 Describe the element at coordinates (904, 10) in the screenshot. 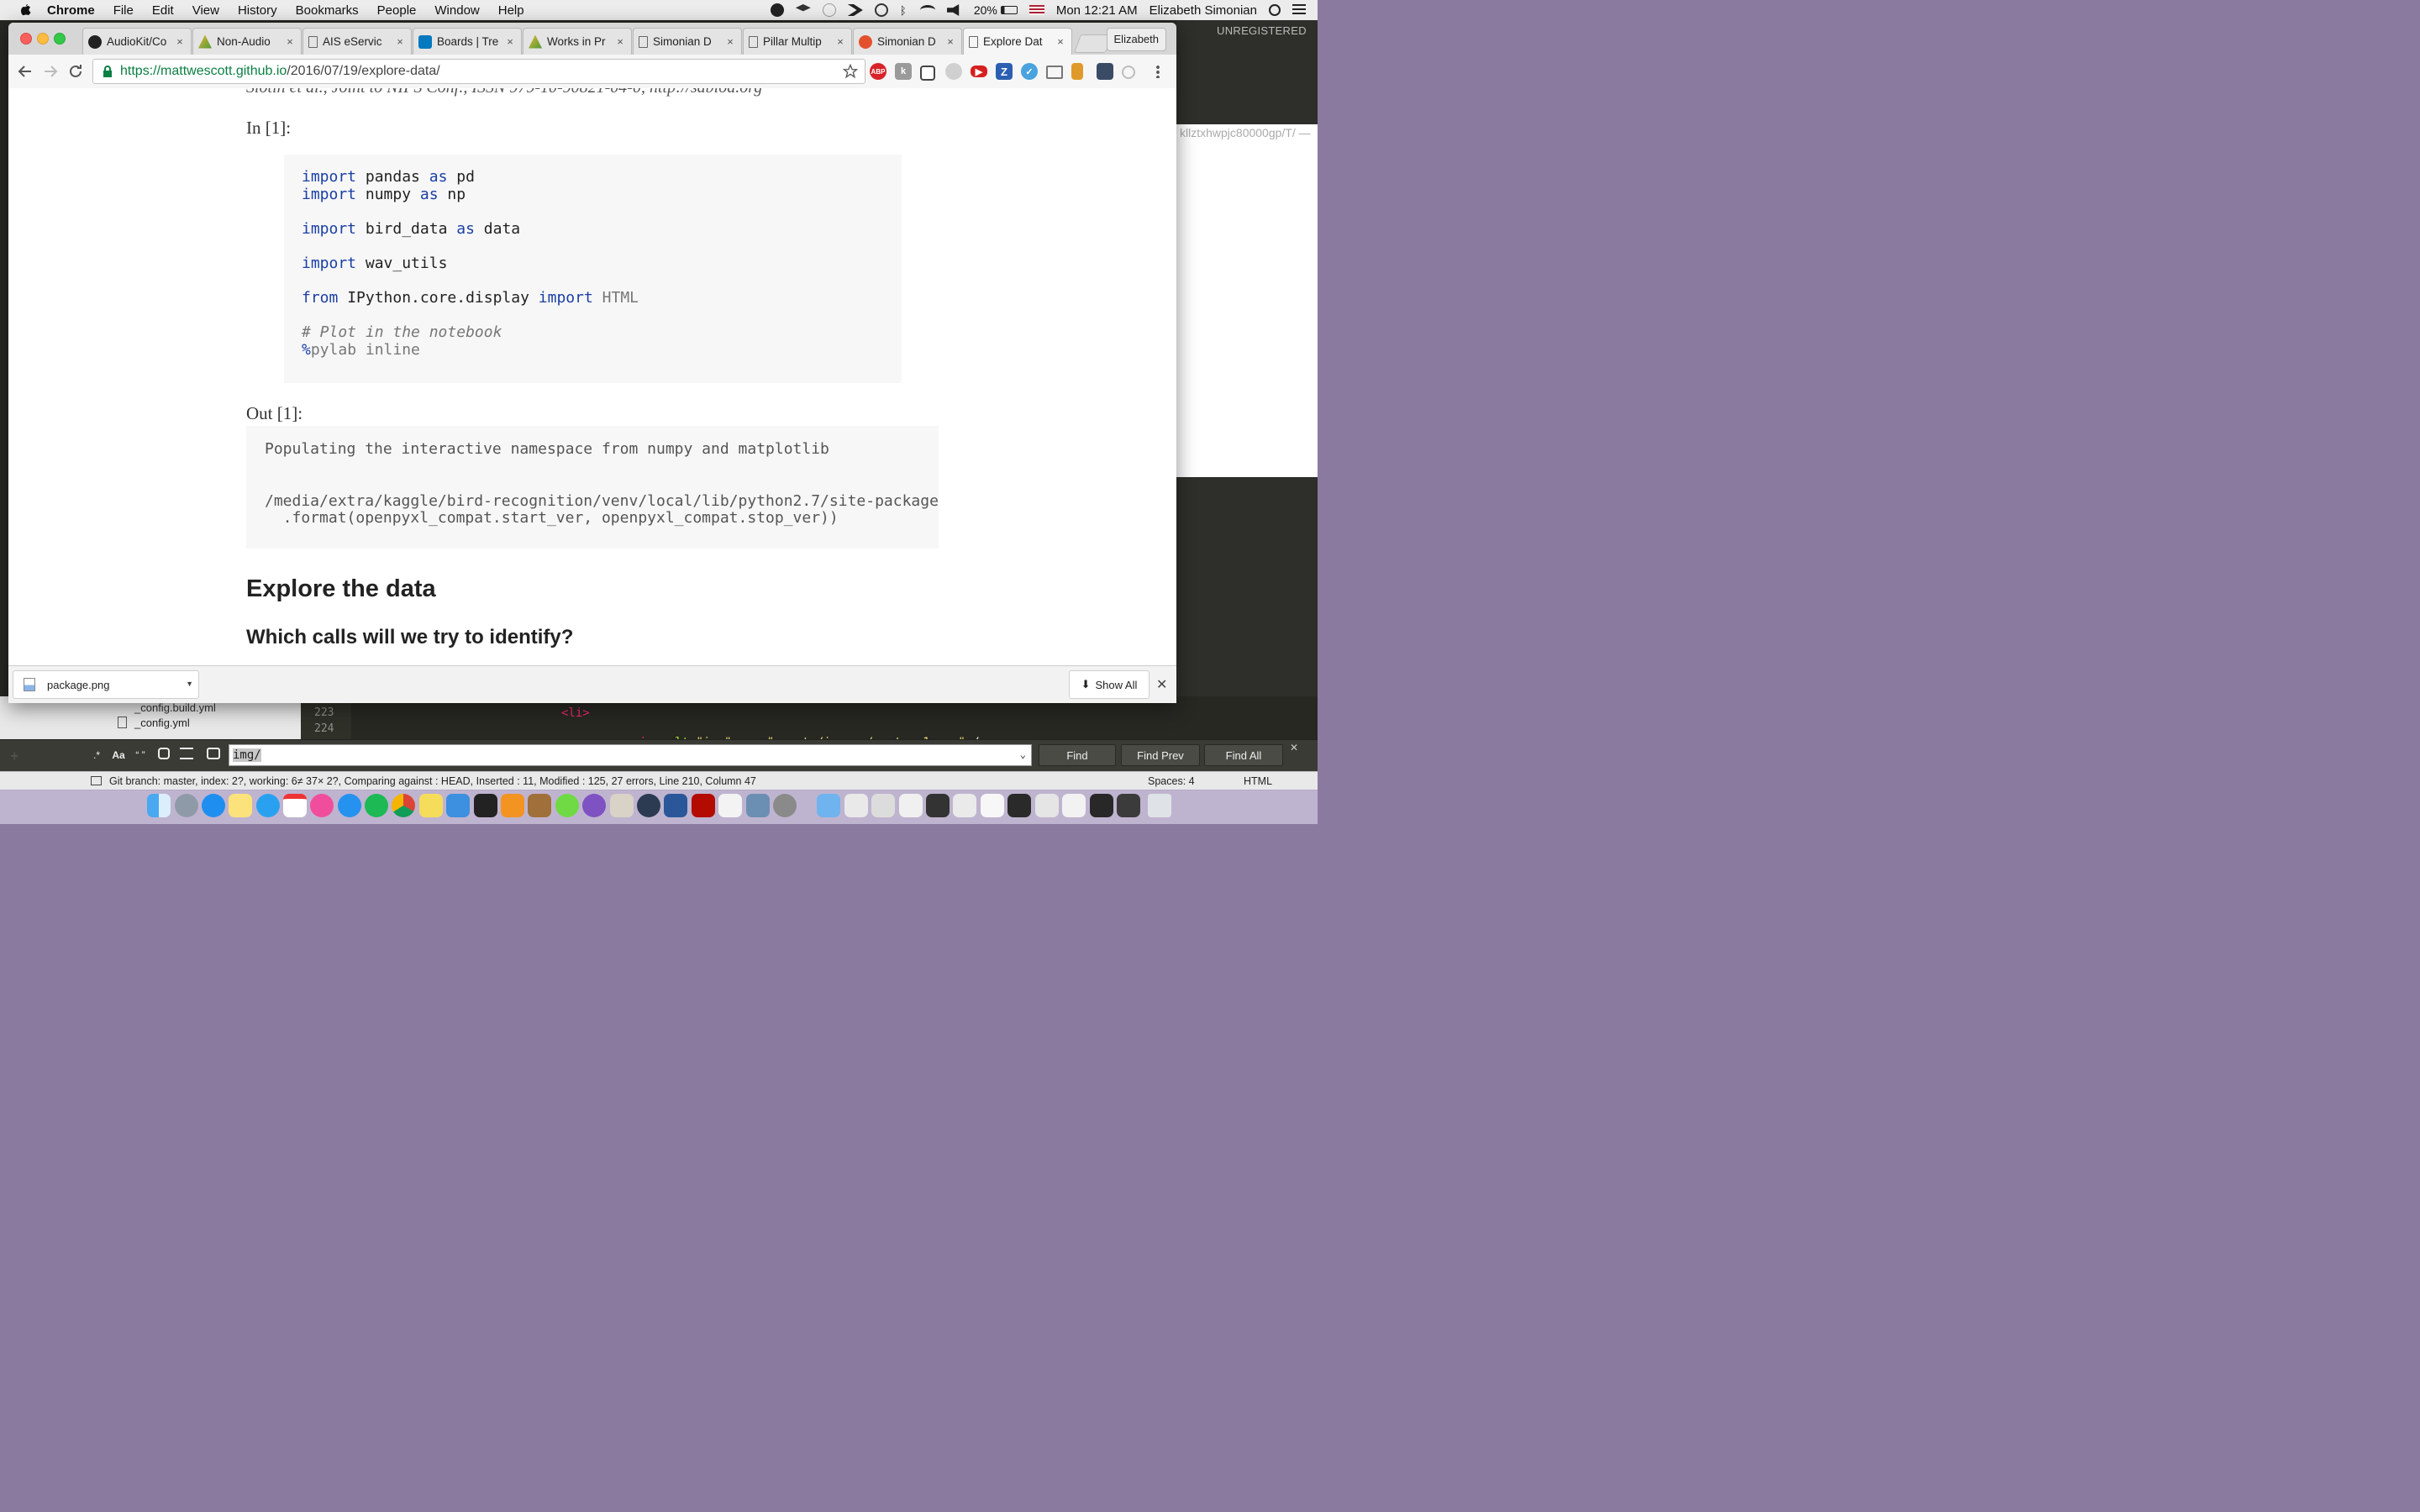

I see `bluetooth-icon: ᛒ` at that location.